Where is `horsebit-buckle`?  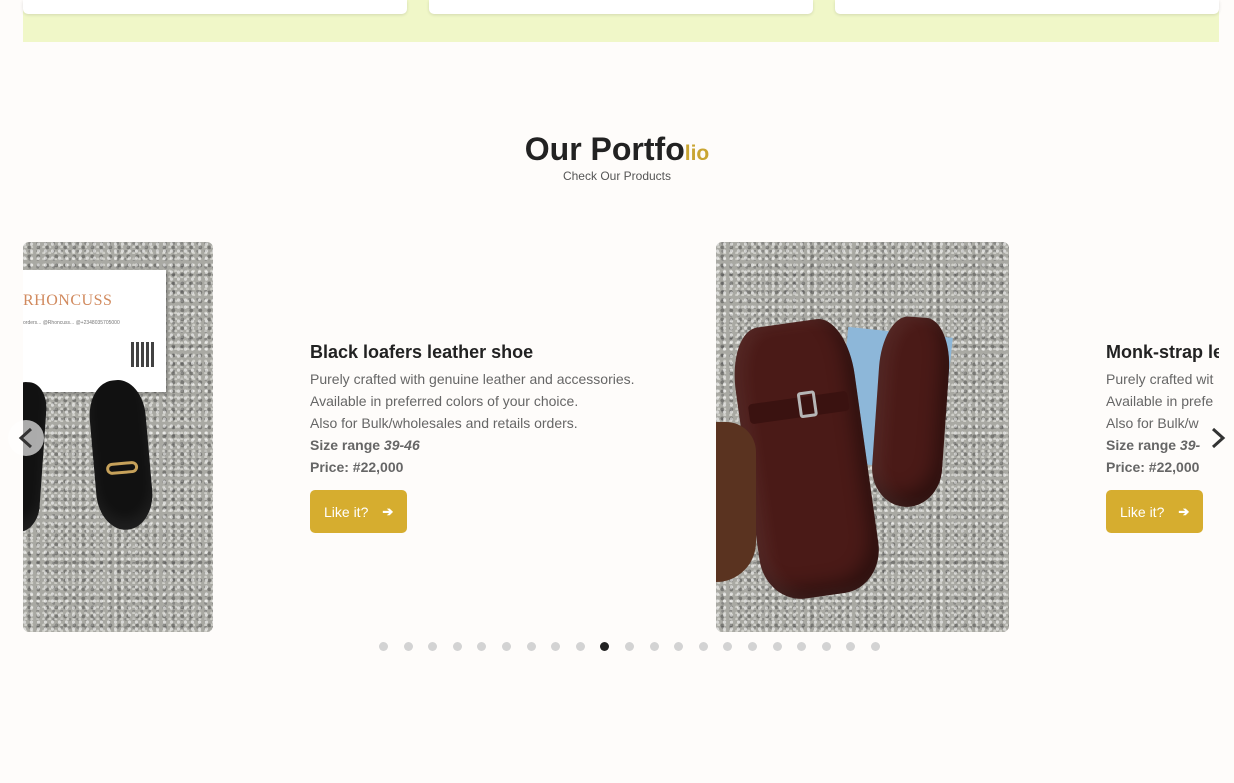 horsebit-buckle is located at coordinates (122, 468).